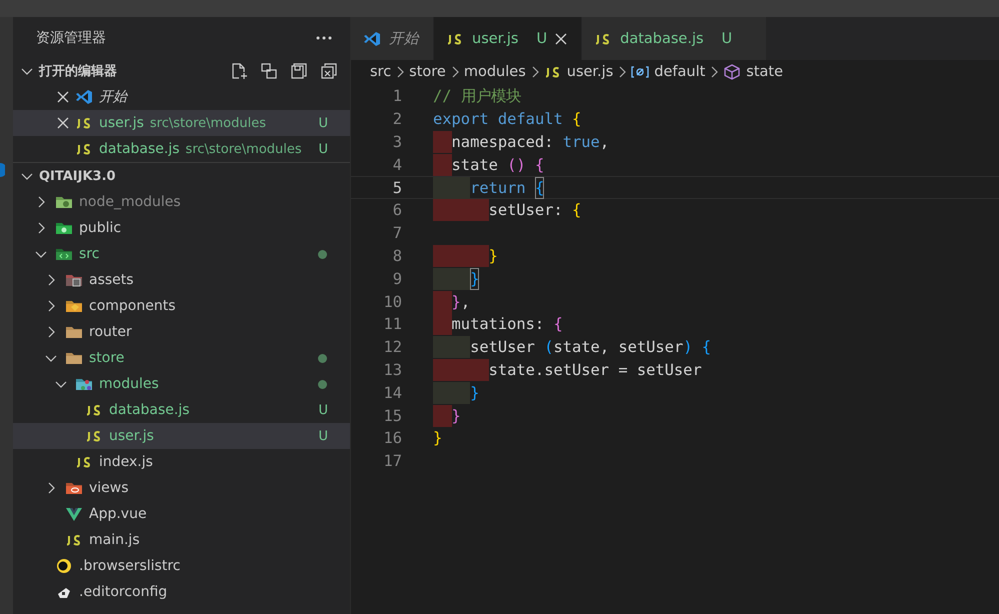 The height and width of the screenshot is (614, 999). I want to click on vue-file-icon, so click(74, 514).